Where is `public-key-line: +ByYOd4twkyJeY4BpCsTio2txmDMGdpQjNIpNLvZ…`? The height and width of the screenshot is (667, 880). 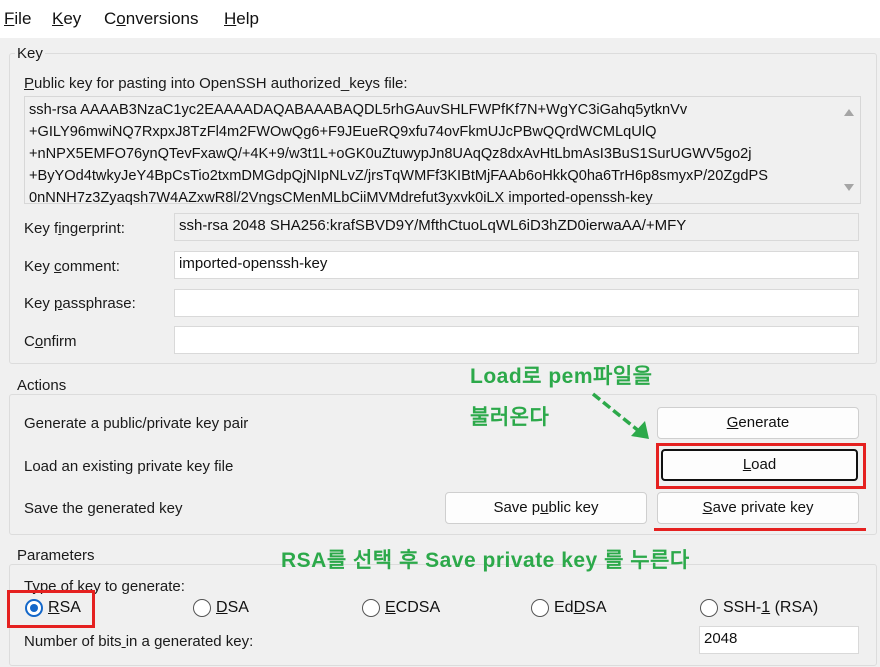
public-key-line: +ByYOd4twkyJeY4BpCsTio2txmDMGdpQjNIpNLvZ… is located at coordinates (398, 176).